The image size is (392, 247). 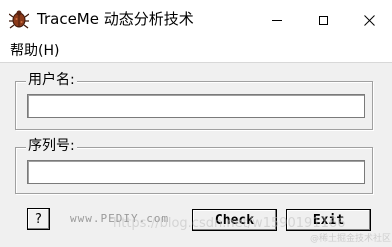 I want to click on minimize-button, so click(x=277, y=20).